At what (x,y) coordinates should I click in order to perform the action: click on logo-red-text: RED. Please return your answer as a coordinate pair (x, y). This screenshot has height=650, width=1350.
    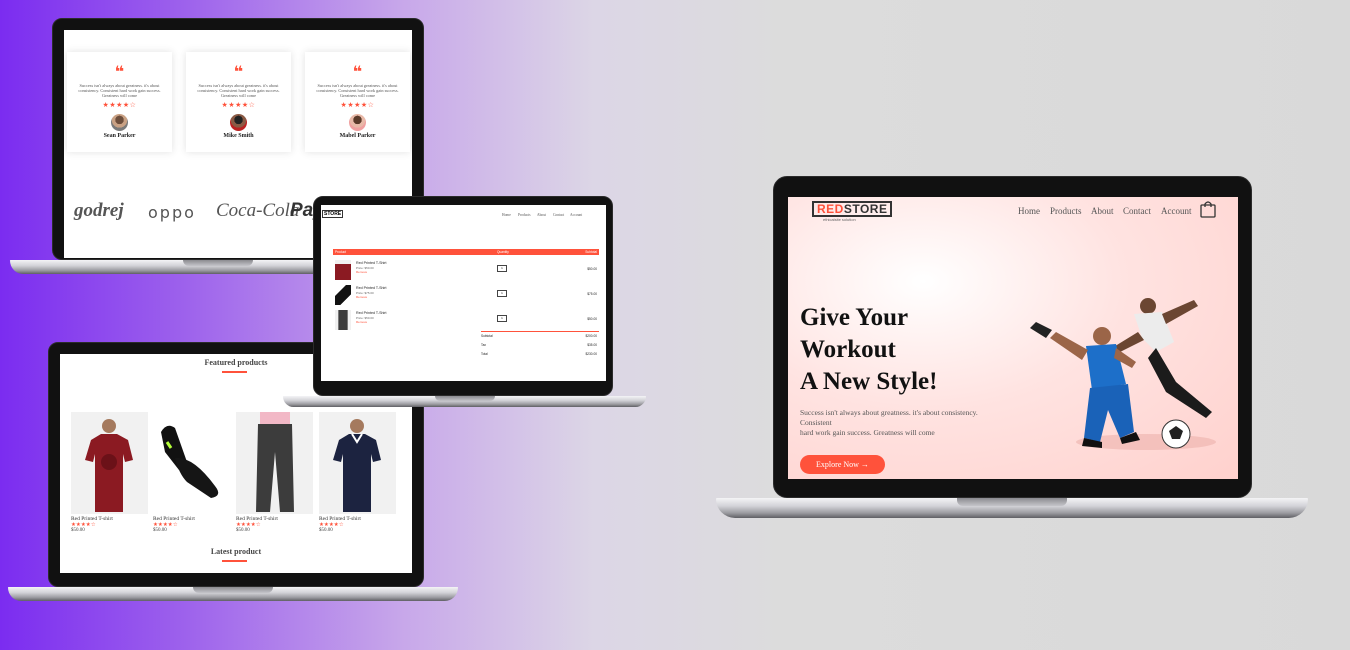
    Looking at the image, I should click on (830, 209).